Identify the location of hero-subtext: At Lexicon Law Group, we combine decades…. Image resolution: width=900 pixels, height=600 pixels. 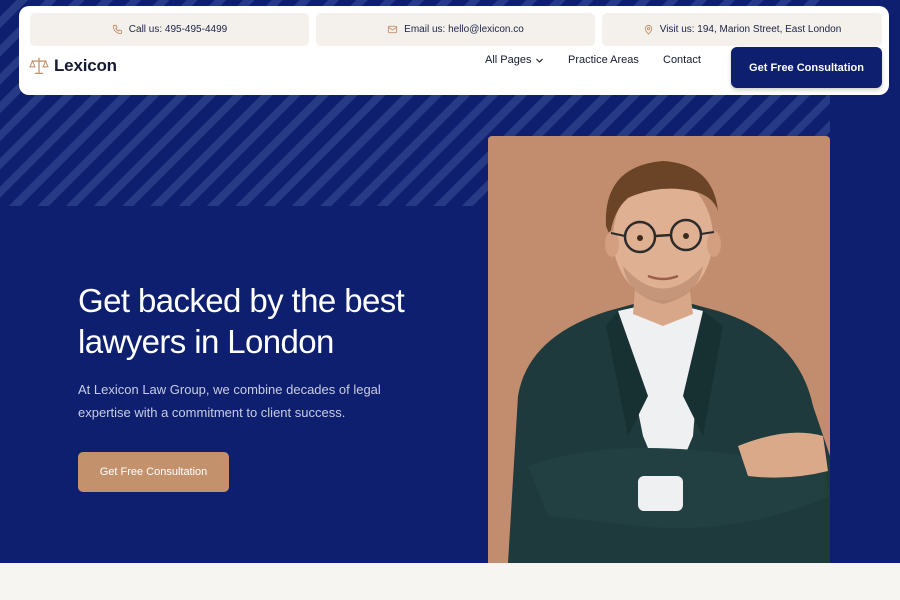
(258, 401).